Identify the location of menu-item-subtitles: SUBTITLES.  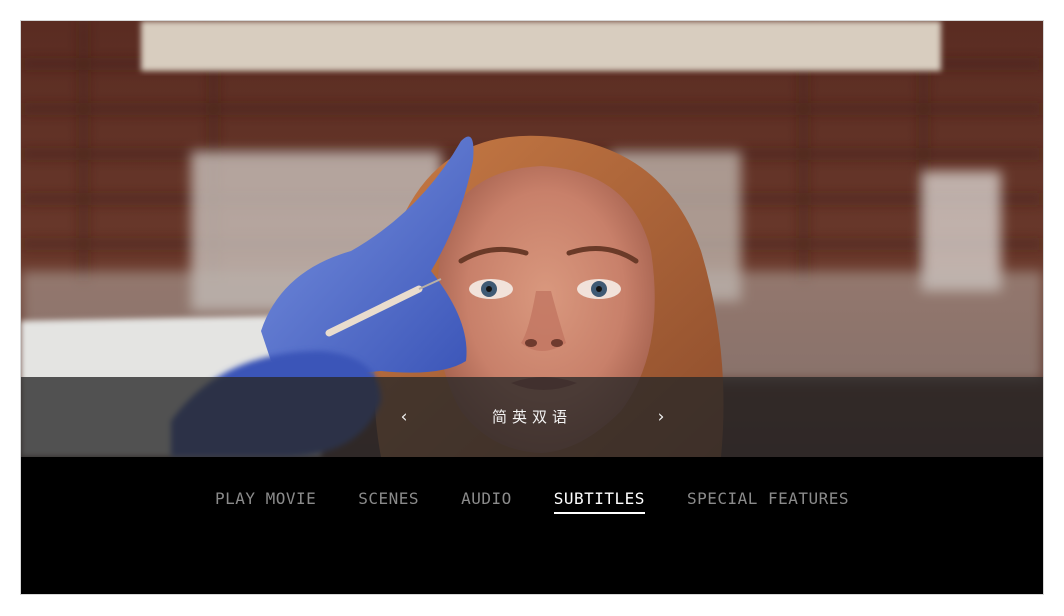
(599, 499).